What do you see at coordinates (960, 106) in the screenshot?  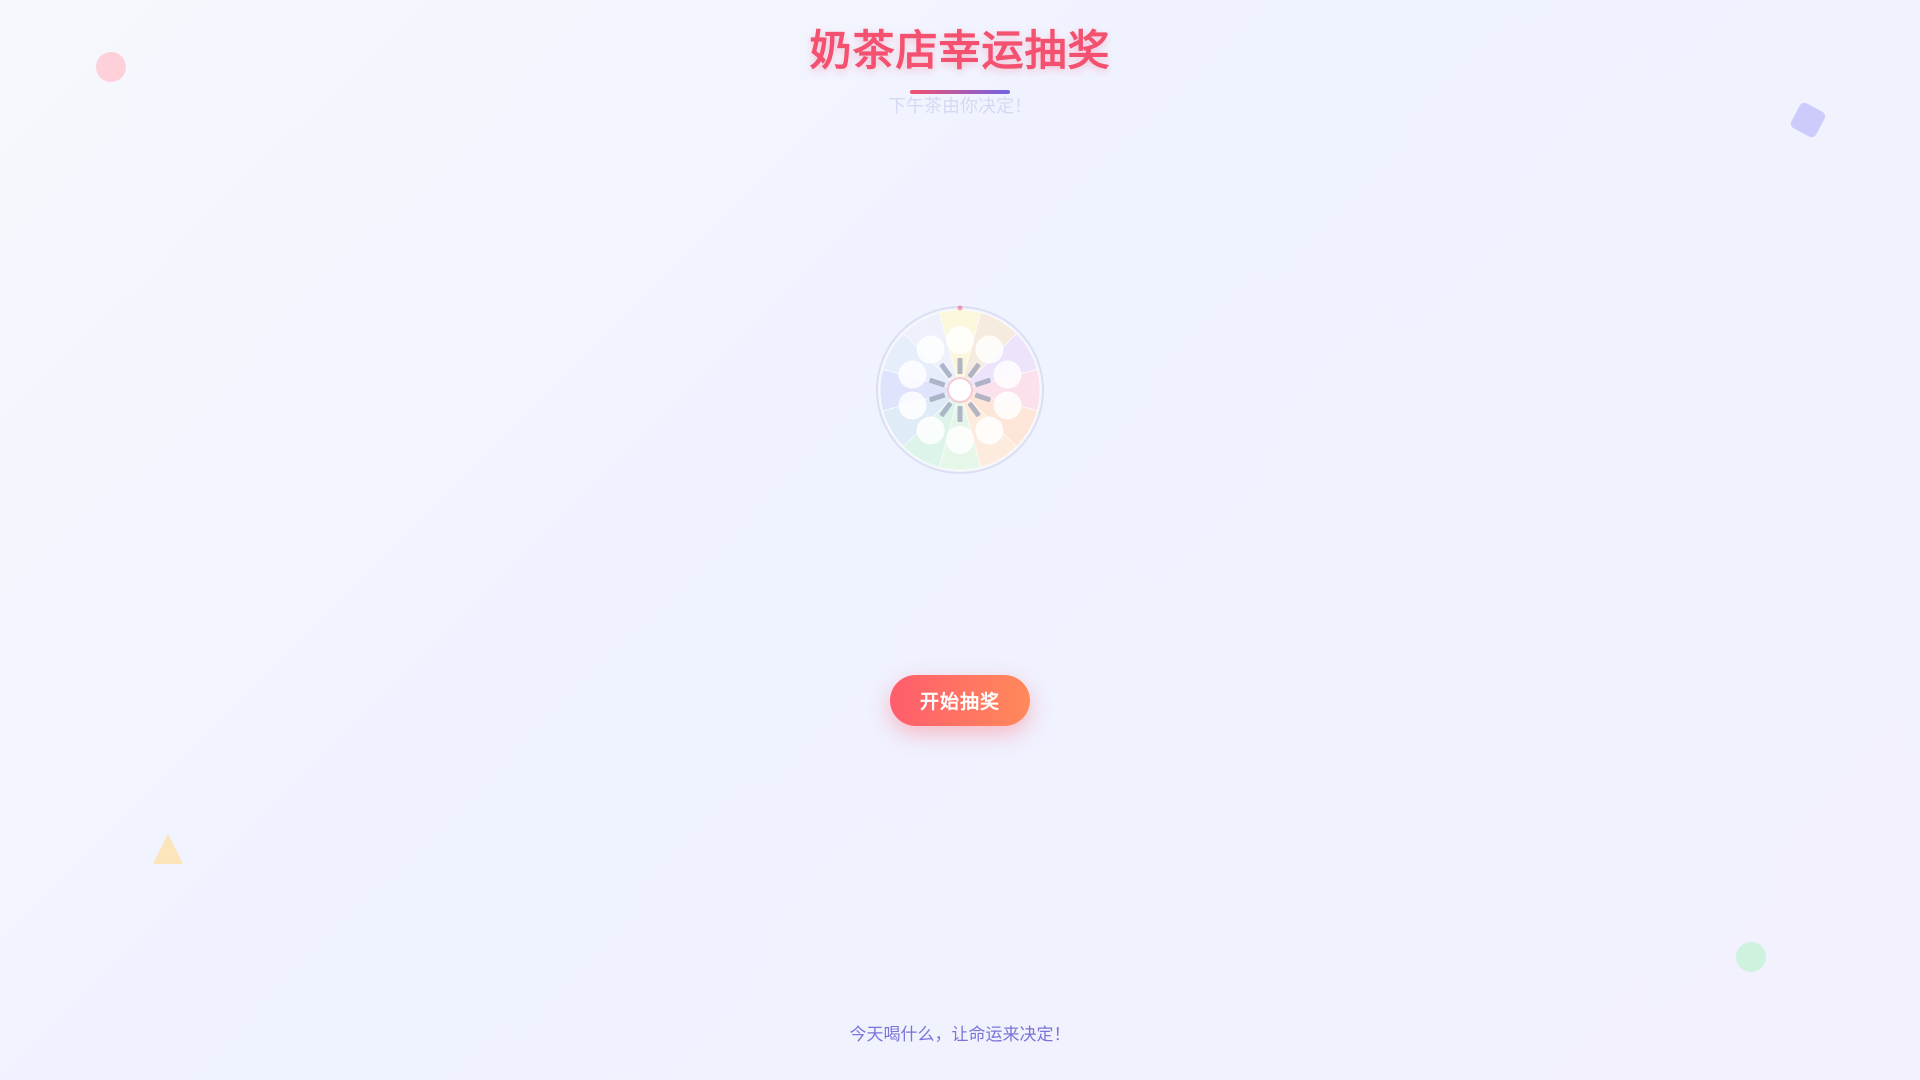 I see `page-subtitle: 下午茶由你决定！` at bounding box center [960, 106].